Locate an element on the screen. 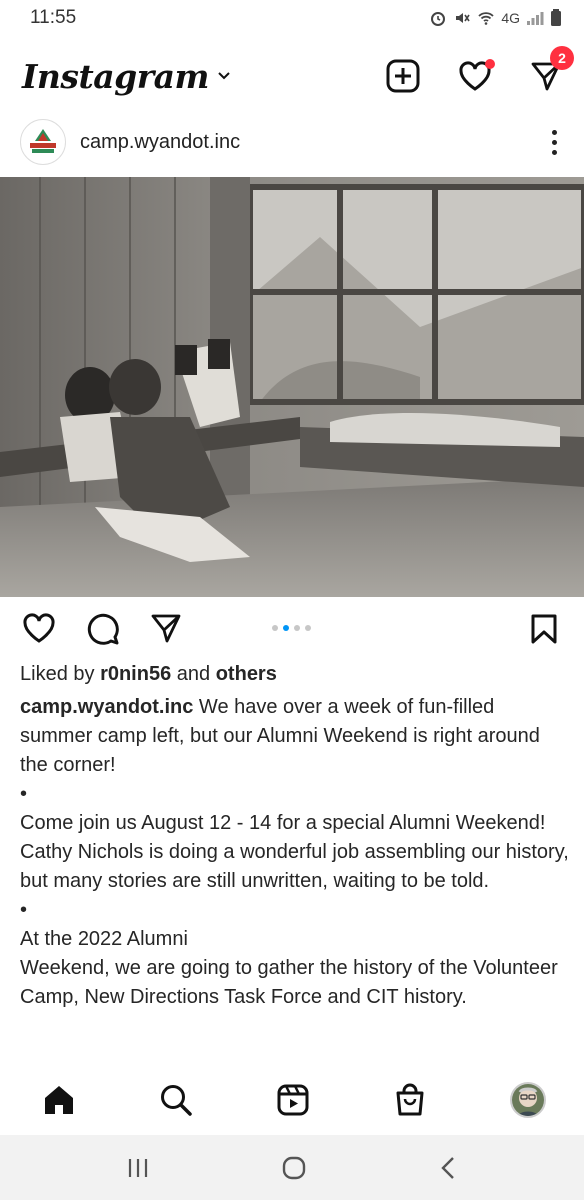 The height and width of the screenshot is (1200, 584). system-nav is located at coordinates (292, 1167).